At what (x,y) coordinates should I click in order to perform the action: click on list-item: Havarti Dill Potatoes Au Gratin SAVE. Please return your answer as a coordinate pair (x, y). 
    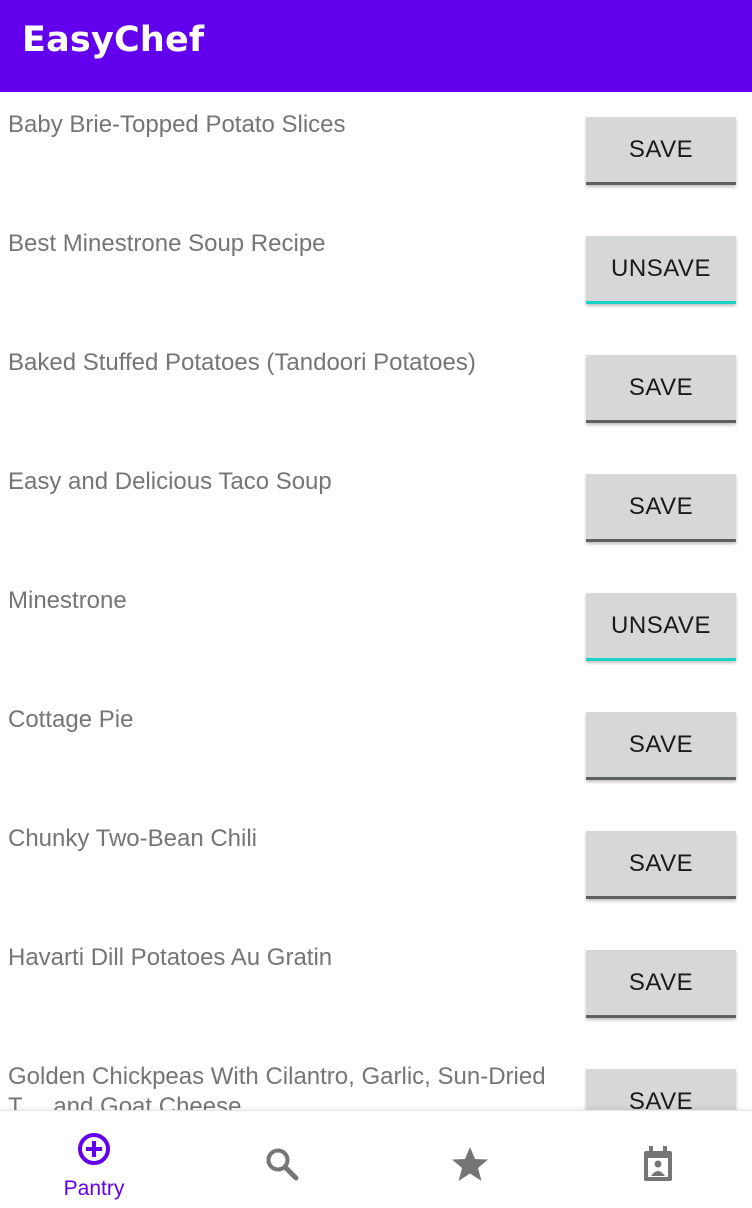
    Looking at the image, I should click on (376, 984).